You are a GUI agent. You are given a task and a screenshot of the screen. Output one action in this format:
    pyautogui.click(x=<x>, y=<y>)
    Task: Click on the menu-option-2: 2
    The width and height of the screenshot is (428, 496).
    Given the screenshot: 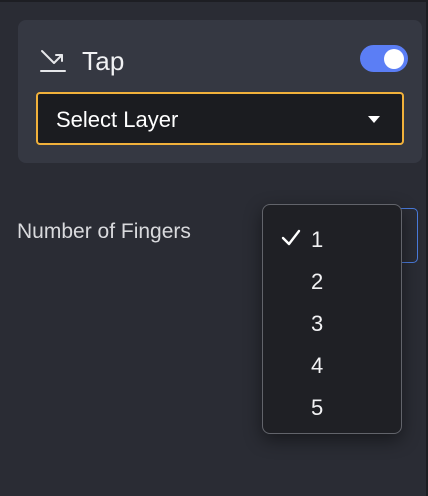 What is the action you would take?
    pyautogui.click(x=332, y=280)
    